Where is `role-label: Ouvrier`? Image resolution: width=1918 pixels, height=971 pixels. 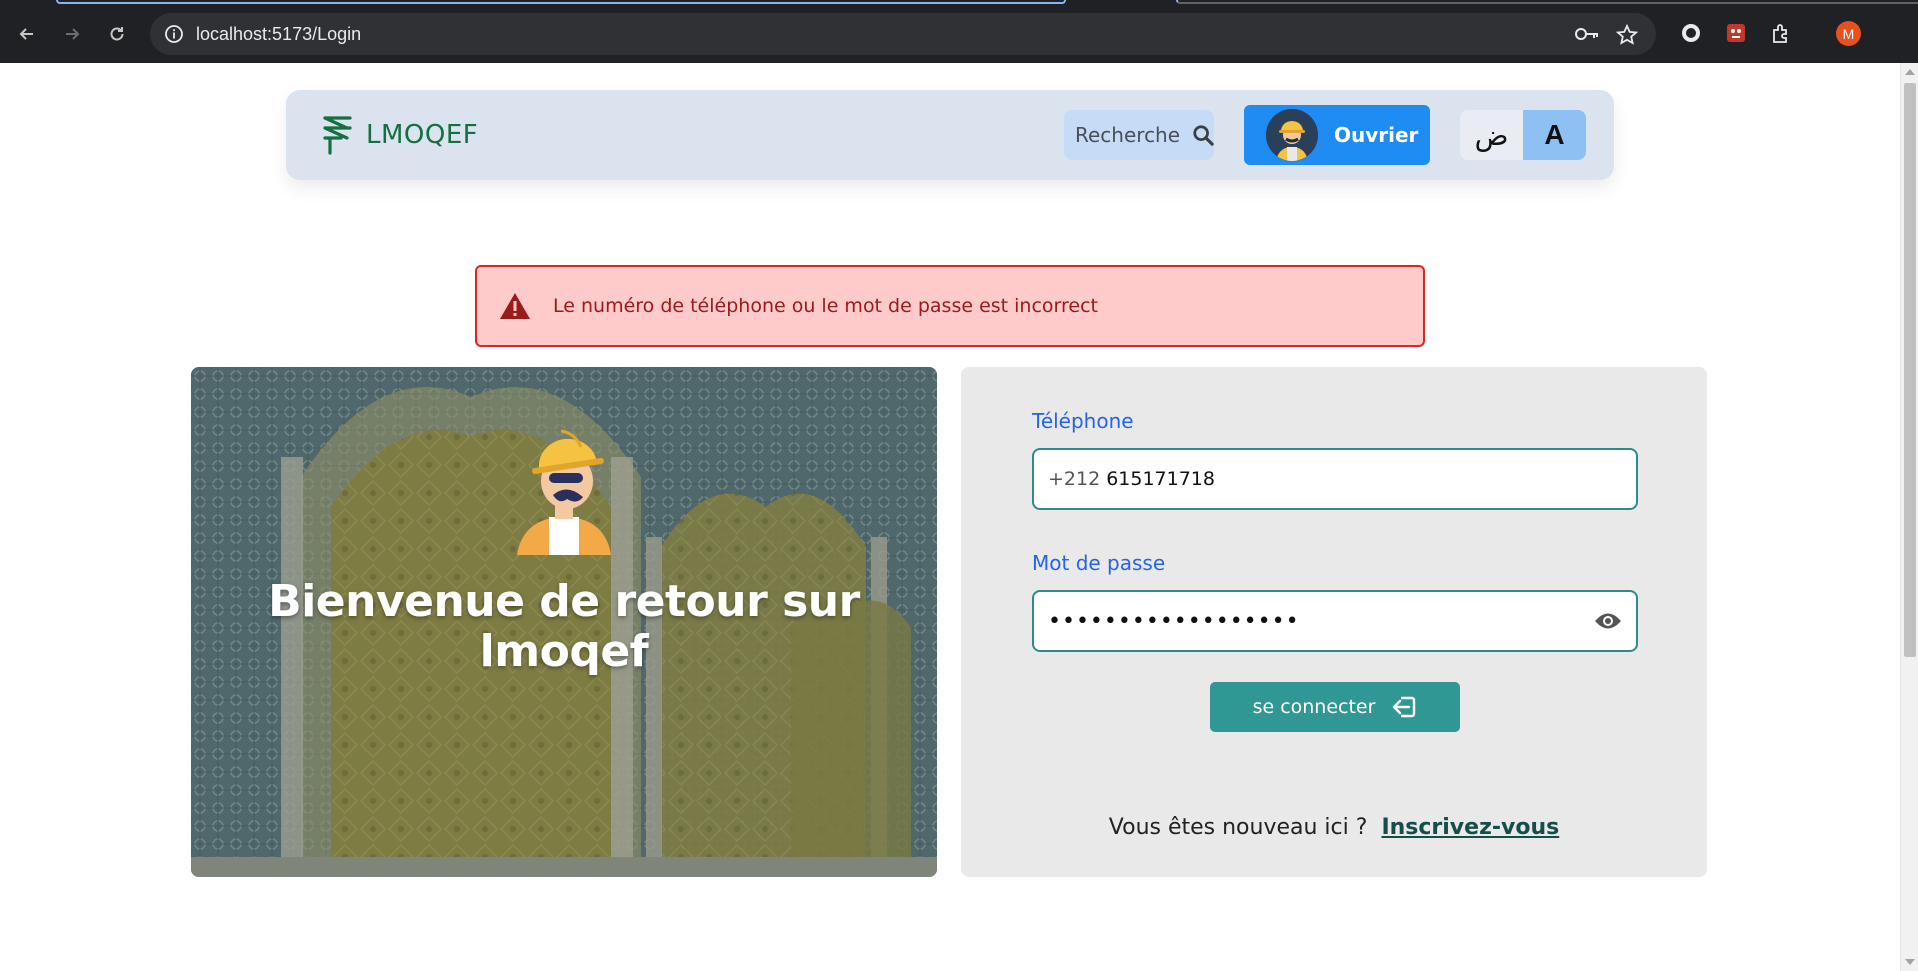 role-label: Ouvrier is located at coordinates (1376, 135).